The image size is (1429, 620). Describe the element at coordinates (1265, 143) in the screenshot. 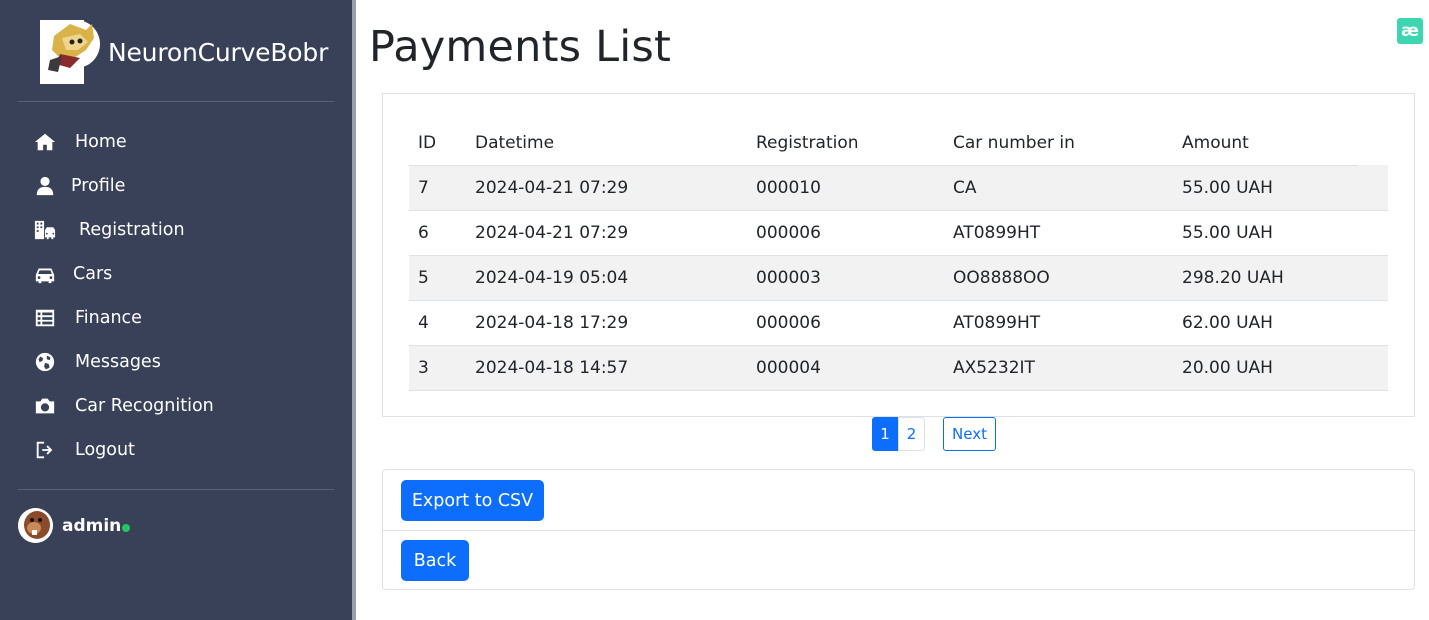

I see `column-header-amount: Amount` at that location.